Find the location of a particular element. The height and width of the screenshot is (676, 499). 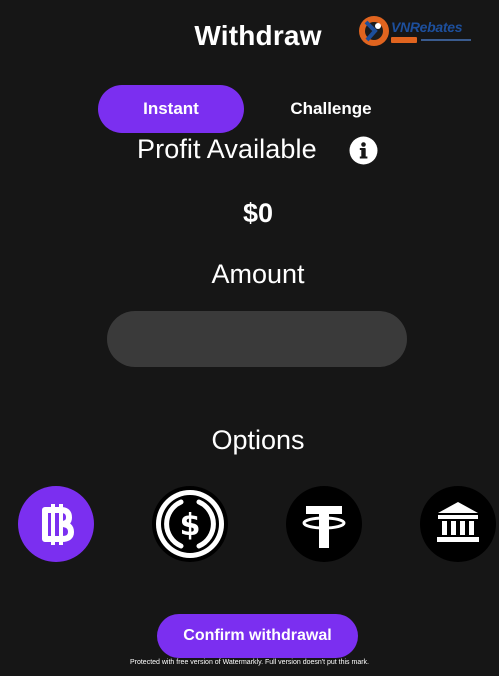

info-icon is located at coordinates (363, 150).